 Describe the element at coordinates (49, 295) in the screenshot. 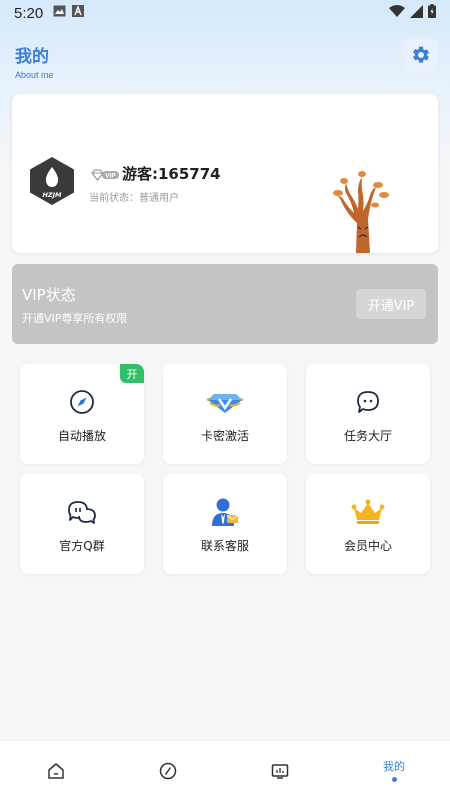

I see `vip-status-title: VIP状态` at that location.